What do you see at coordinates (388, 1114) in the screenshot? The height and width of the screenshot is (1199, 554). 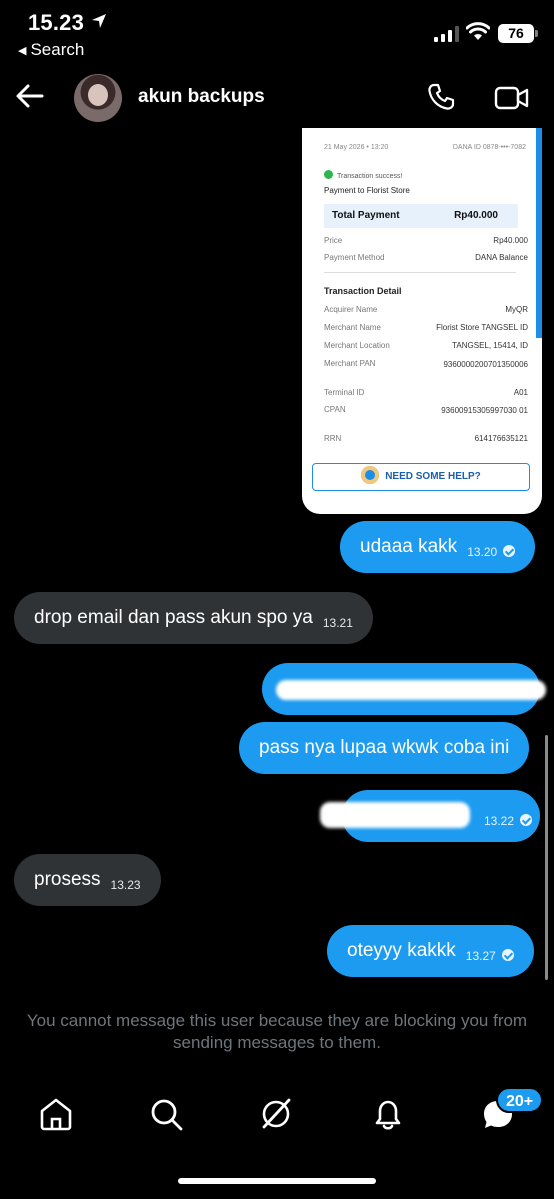 I see `notifications-bell-icon` at bounding box center [388, 1114].